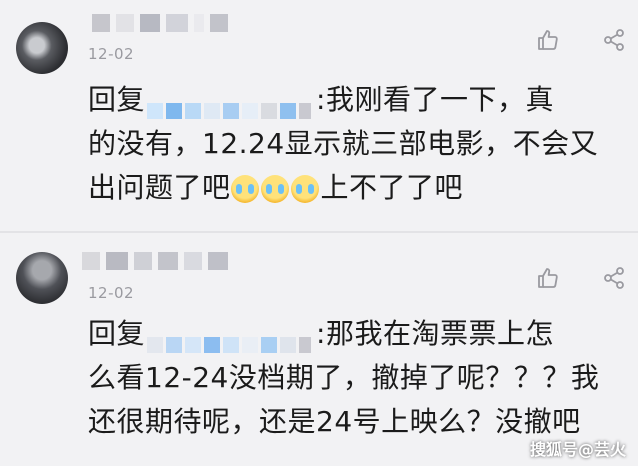  I want to click on reply-text: :那我在淘票票上怎, so click(435, 333).